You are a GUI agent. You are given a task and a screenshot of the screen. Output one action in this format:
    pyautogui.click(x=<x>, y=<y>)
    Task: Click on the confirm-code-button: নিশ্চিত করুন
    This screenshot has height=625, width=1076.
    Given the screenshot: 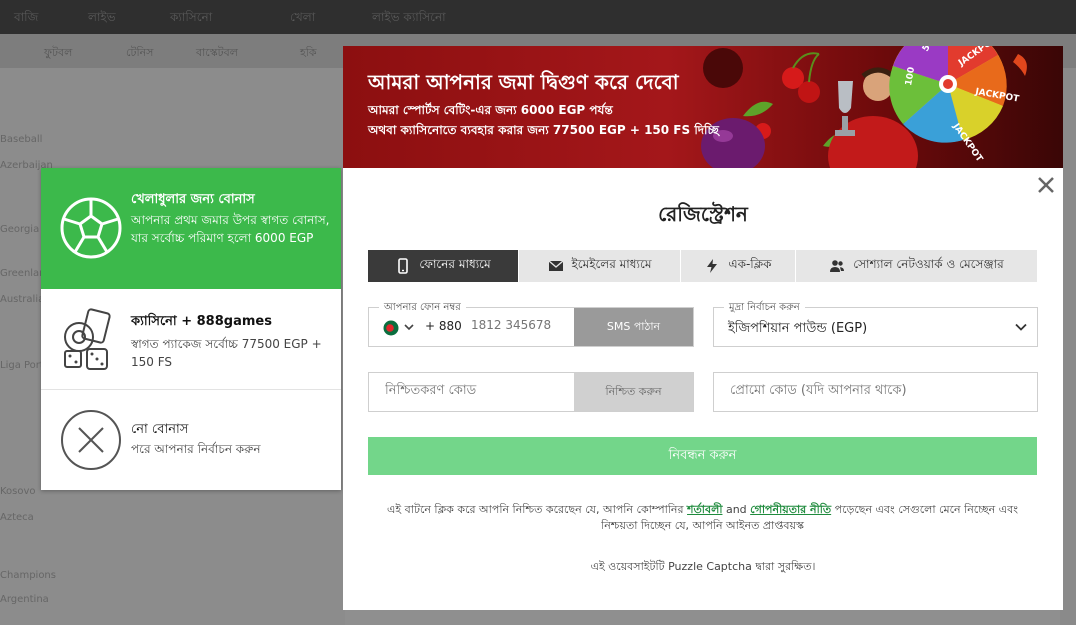 What is the action you would take?
    pyautogui.click(x=633, y=392)
    